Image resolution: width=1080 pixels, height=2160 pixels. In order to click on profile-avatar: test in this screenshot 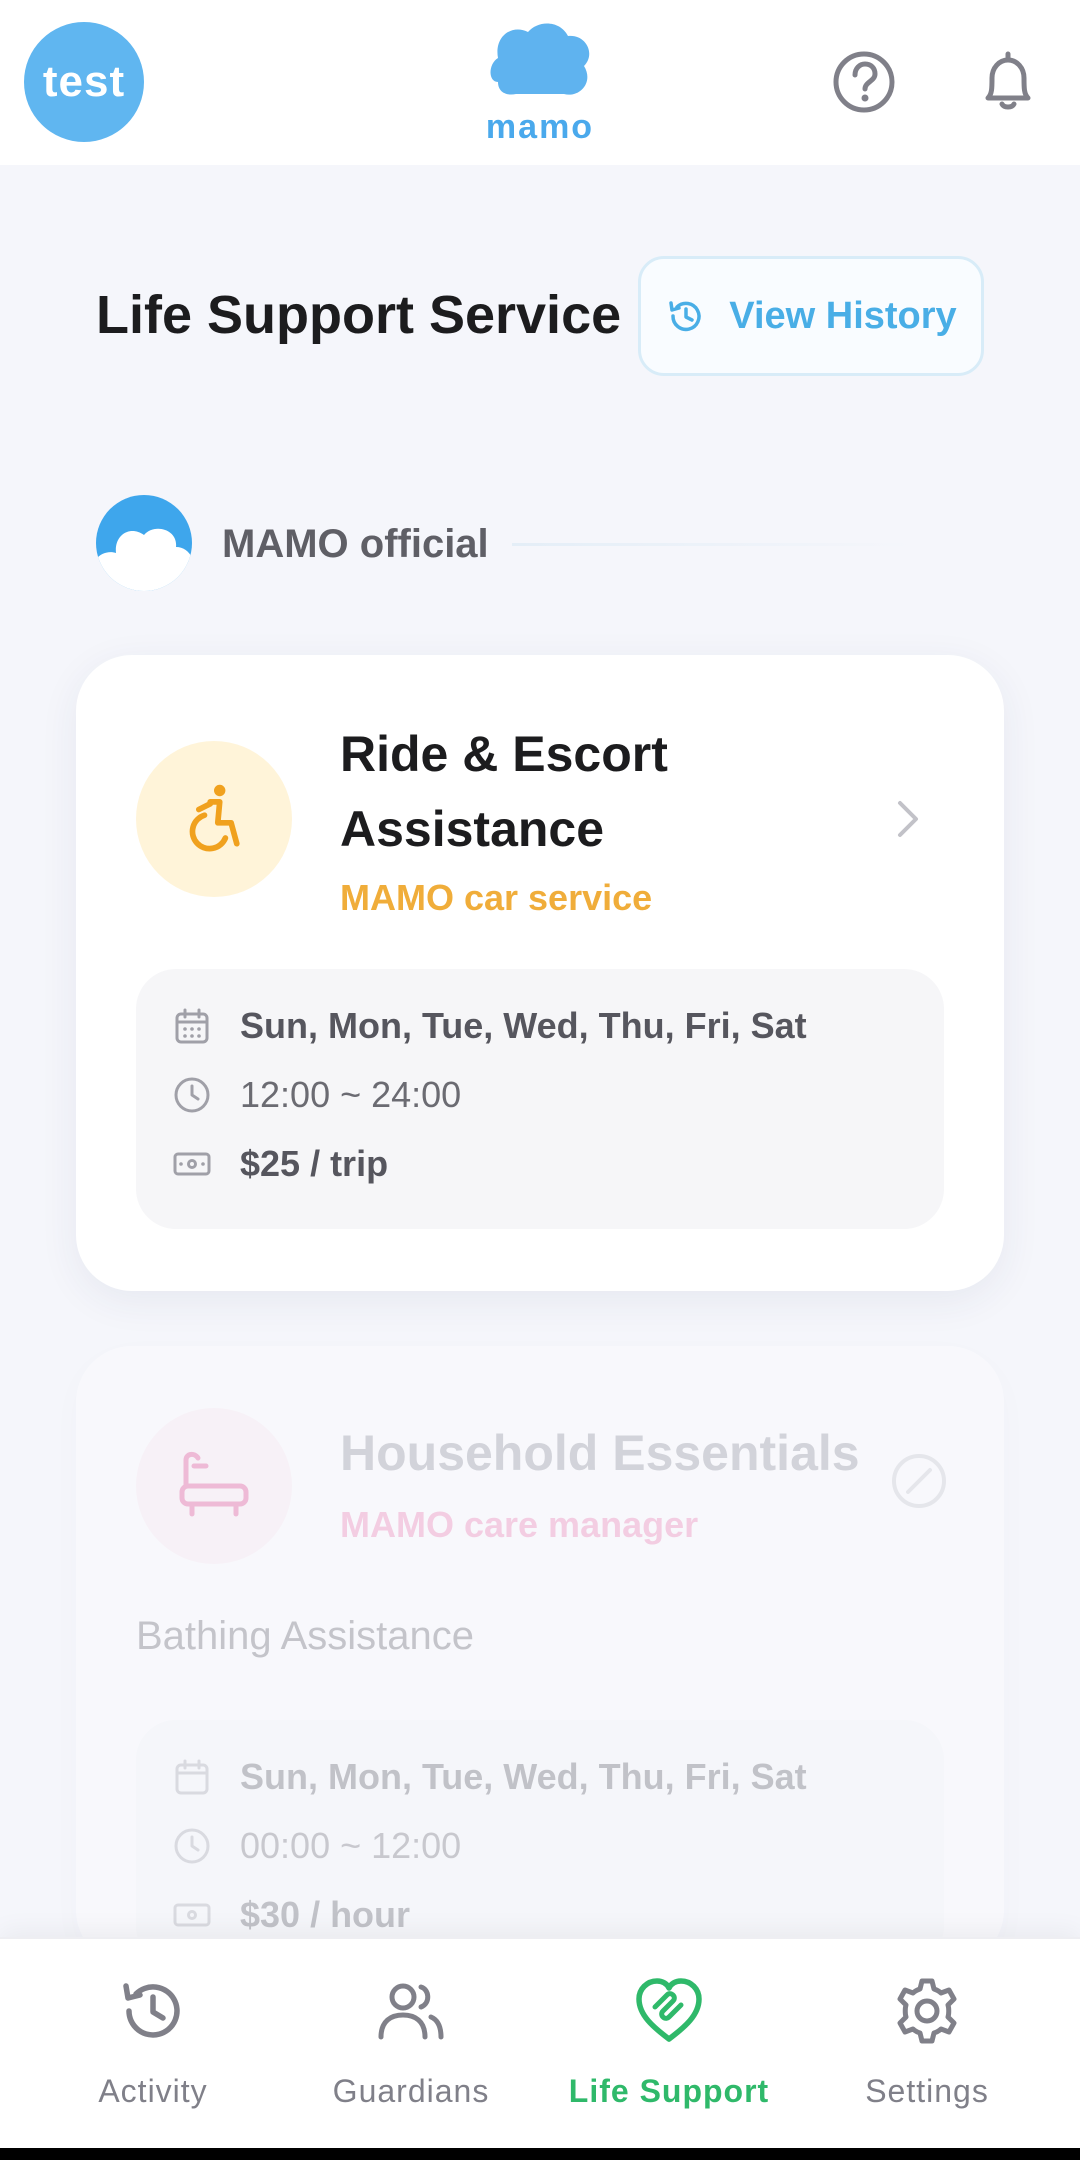, I will do `click(84, 82)`.